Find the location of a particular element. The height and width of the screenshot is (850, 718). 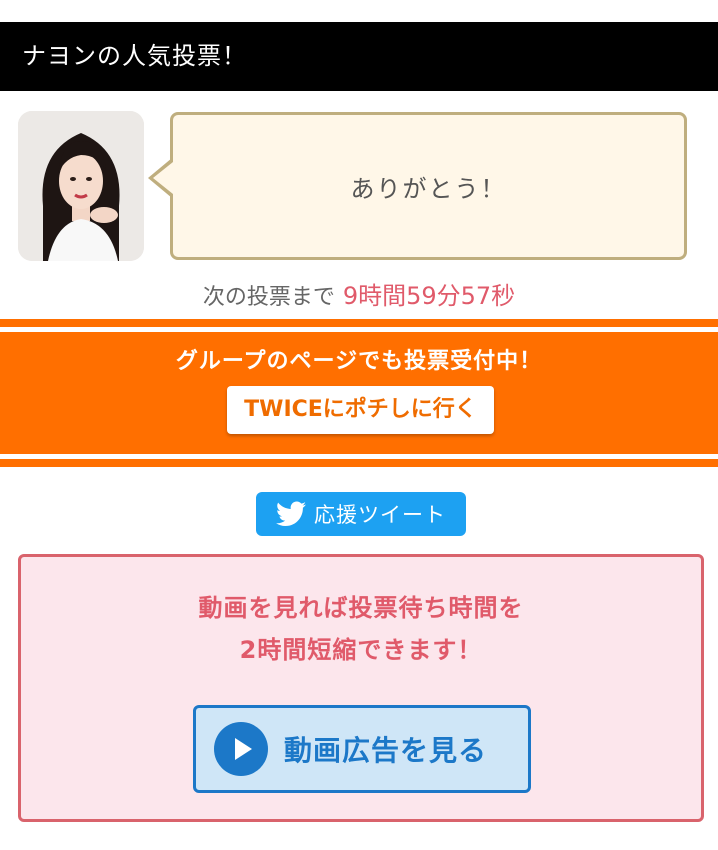

page-title: ナヨンの人気投票！ is located at coordinates (359, 56).